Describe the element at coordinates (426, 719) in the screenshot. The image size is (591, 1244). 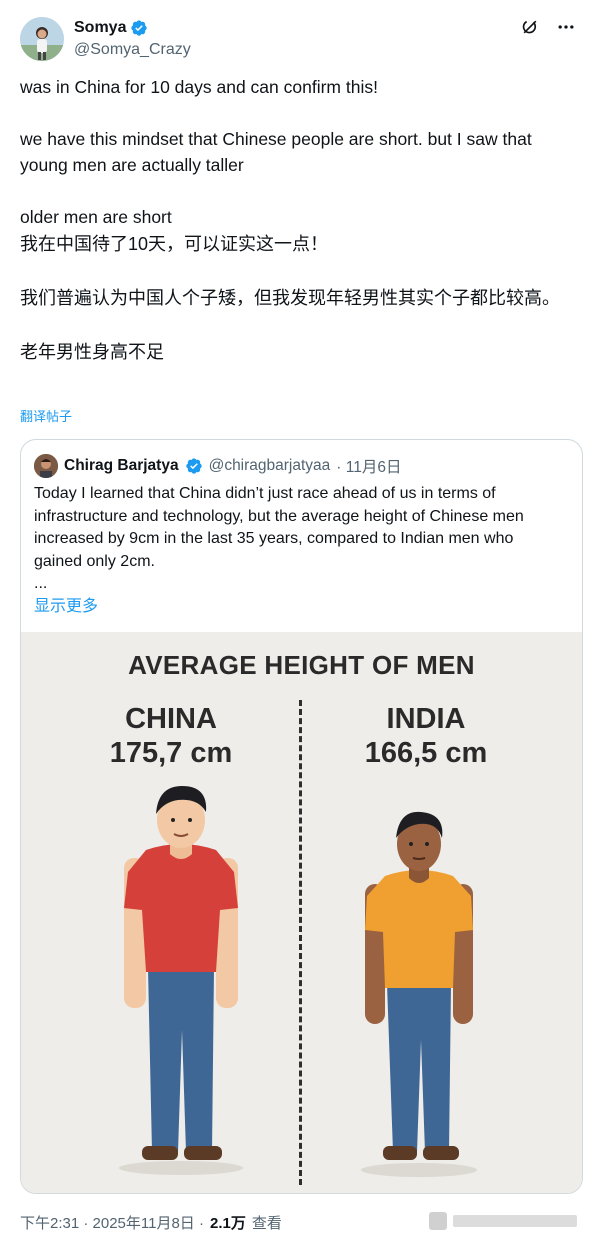
I see `country-name: INDIA` at that location.